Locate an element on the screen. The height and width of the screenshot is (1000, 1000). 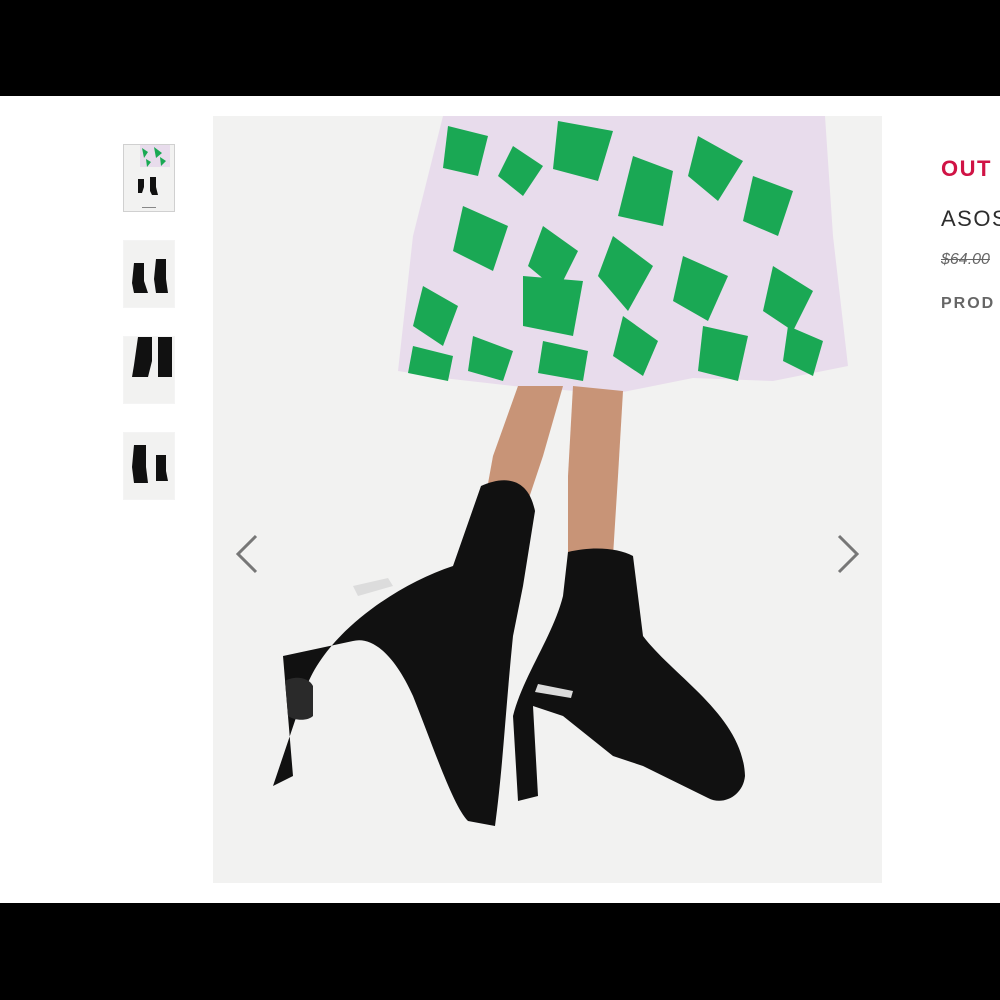
next-image-button is located at coordinates (848, 554).